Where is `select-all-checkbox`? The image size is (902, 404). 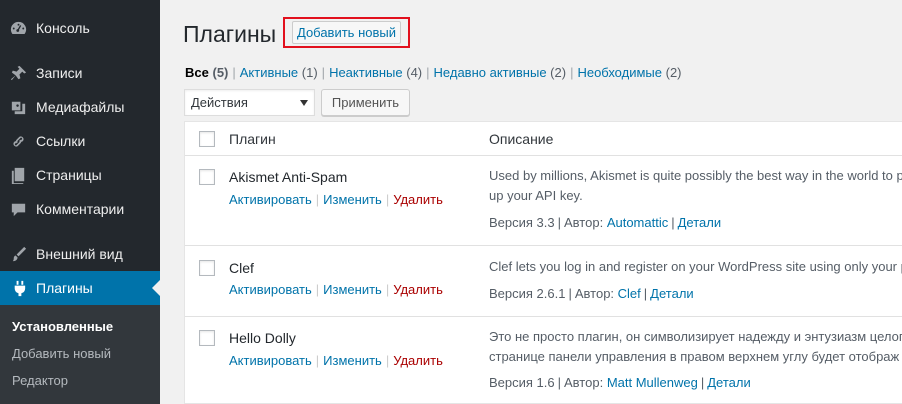 select-all-checkbox is located at coordinates (207, 139).